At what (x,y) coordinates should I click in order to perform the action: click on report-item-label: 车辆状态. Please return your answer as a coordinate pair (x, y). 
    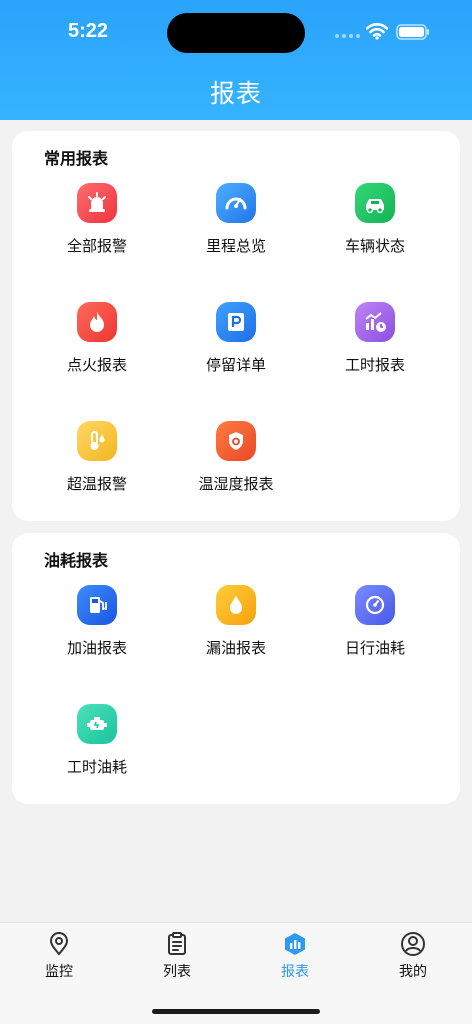
    Looking at the image, I should click on (374, 246).